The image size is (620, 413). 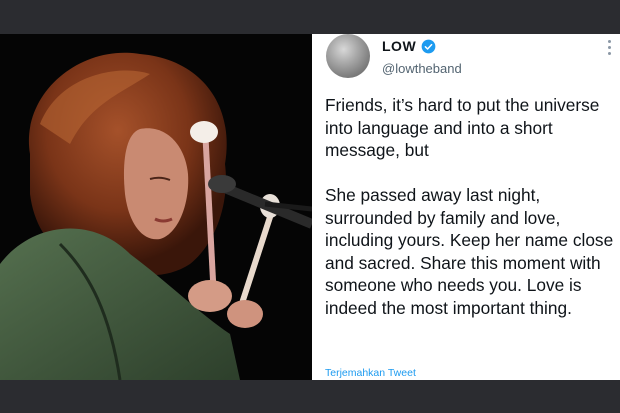 I want to click on avatar, so click(x=348, y=56).